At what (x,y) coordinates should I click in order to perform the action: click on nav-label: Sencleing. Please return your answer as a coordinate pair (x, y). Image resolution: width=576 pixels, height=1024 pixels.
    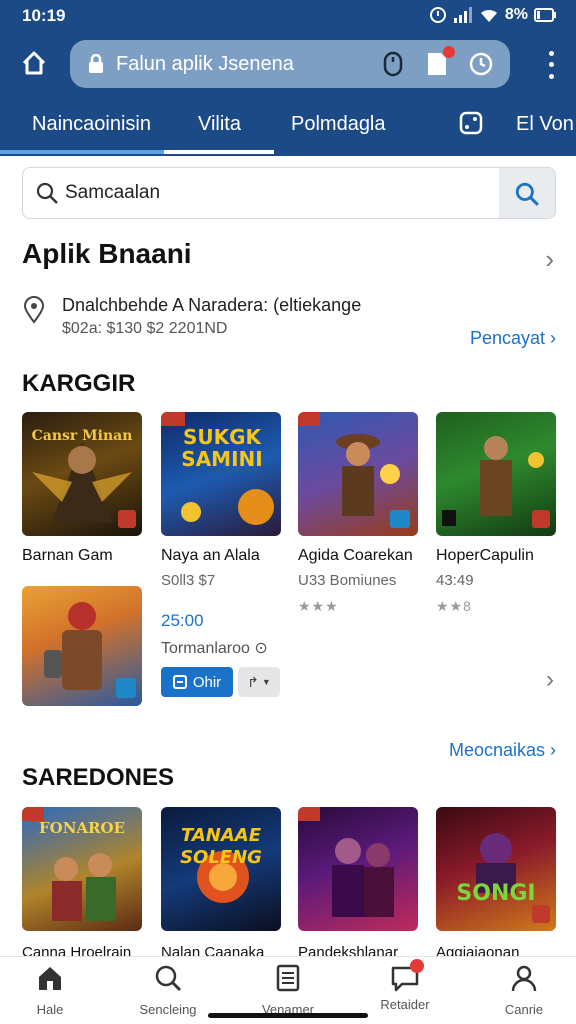
    Looking at the image, I should click on (168, 1009).